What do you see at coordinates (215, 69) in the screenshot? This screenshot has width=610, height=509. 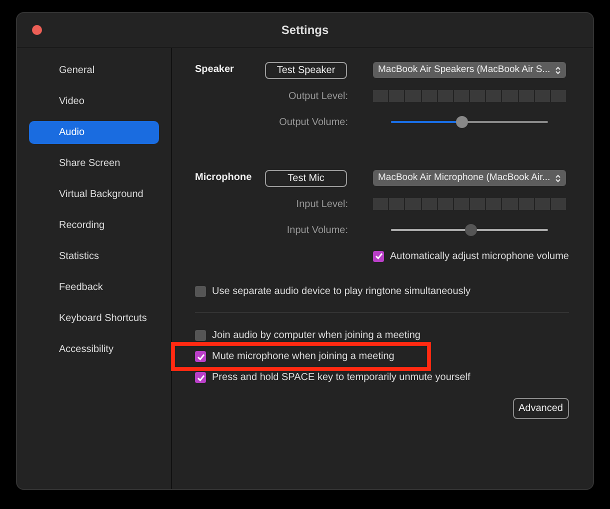 I see `section-heading: Speaker` at bounding box center [215, 69].